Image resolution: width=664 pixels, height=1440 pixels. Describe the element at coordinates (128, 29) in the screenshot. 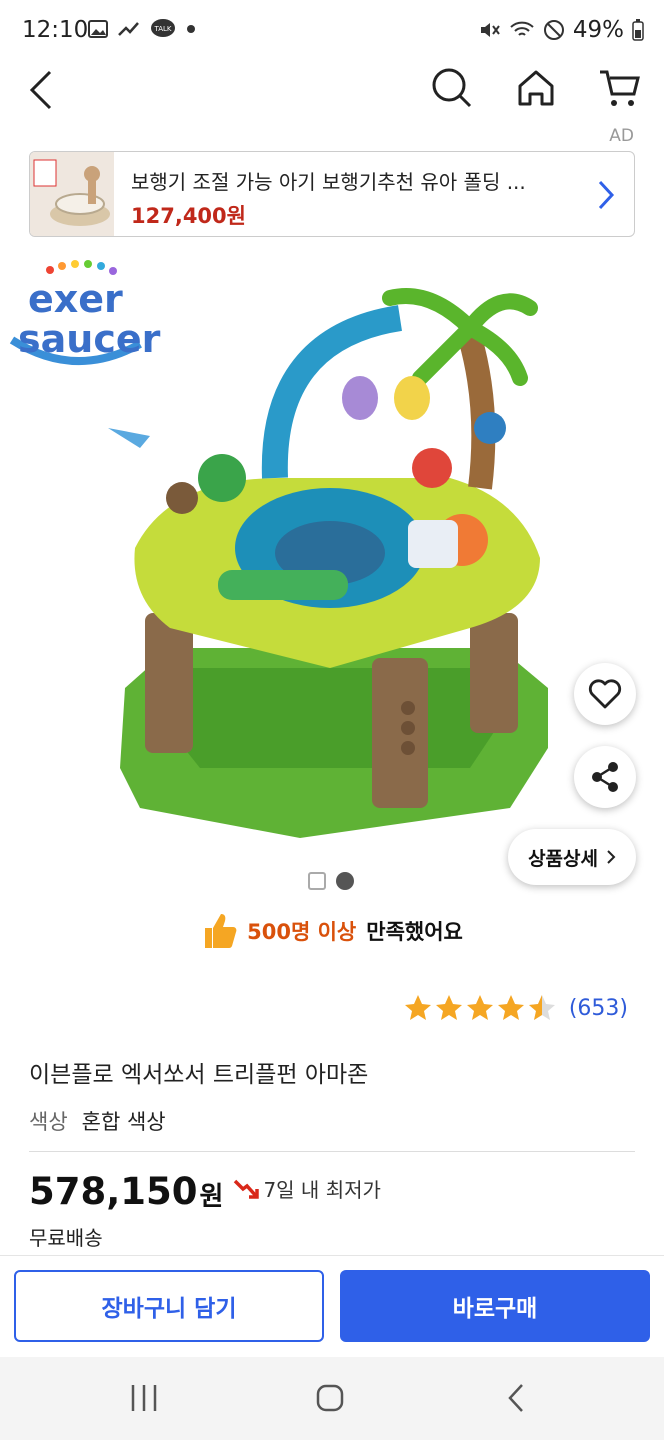

I see `trend-icon` at that location.